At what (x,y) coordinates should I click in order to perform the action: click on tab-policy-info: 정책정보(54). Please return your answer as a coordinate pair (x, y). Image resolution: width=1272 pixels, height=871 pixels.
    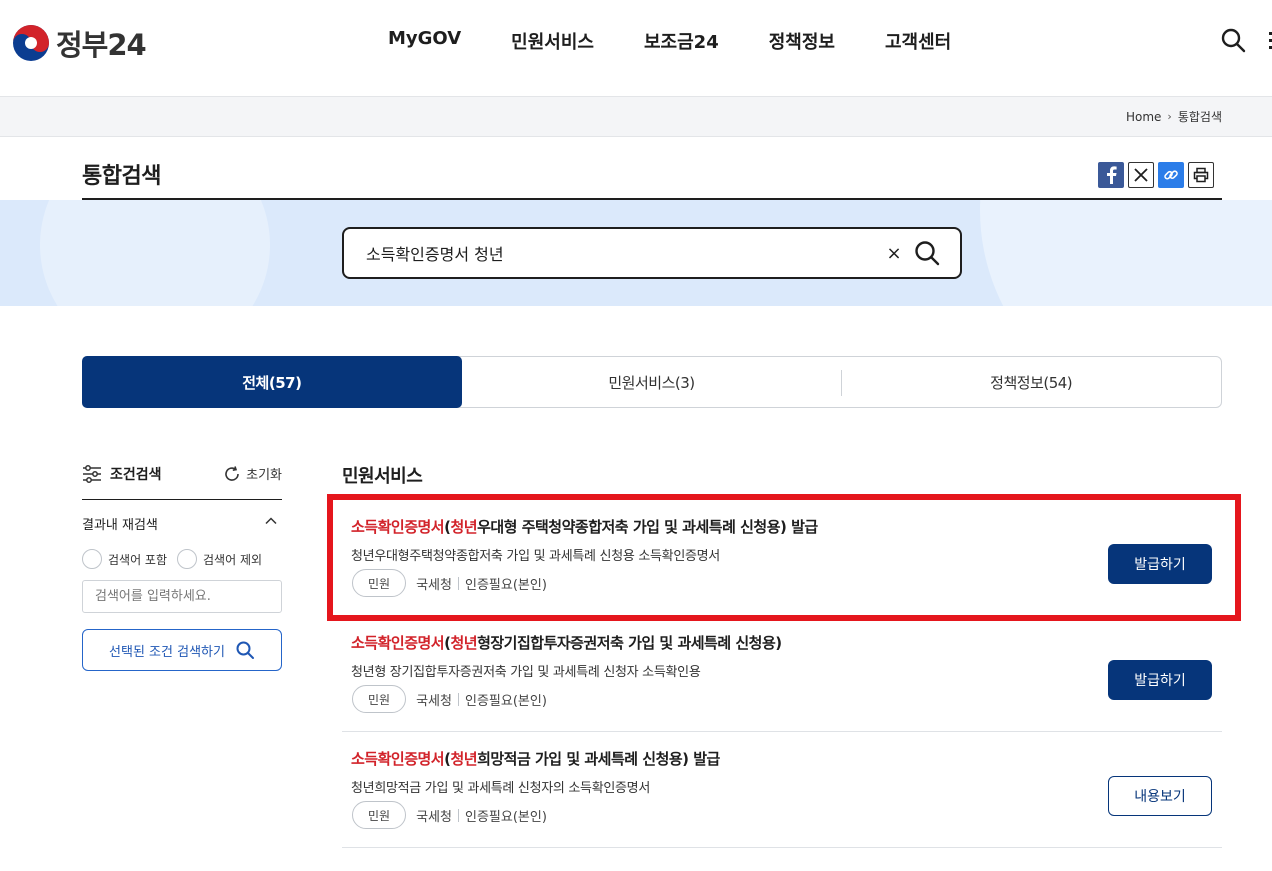
    Looking at the image, I should click on (1031, 382).